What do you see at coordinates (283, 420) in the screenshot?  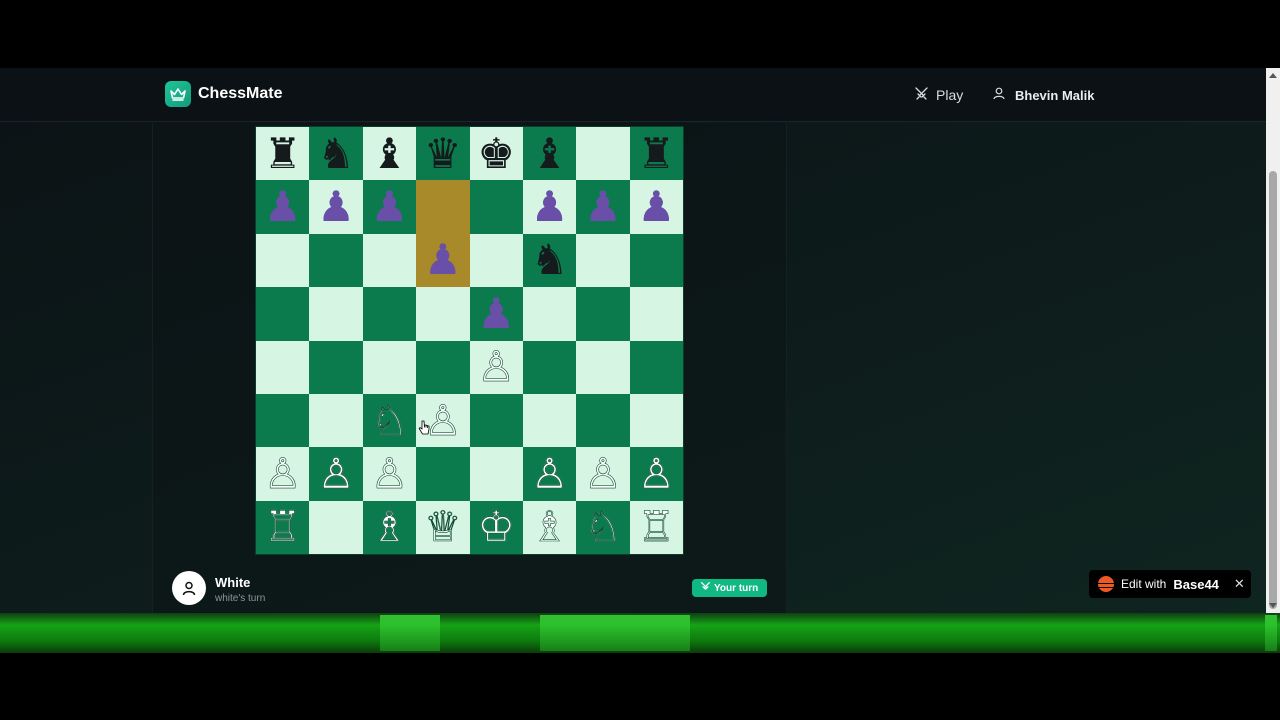 I see `square-a3` at bounding box center [283, 420].